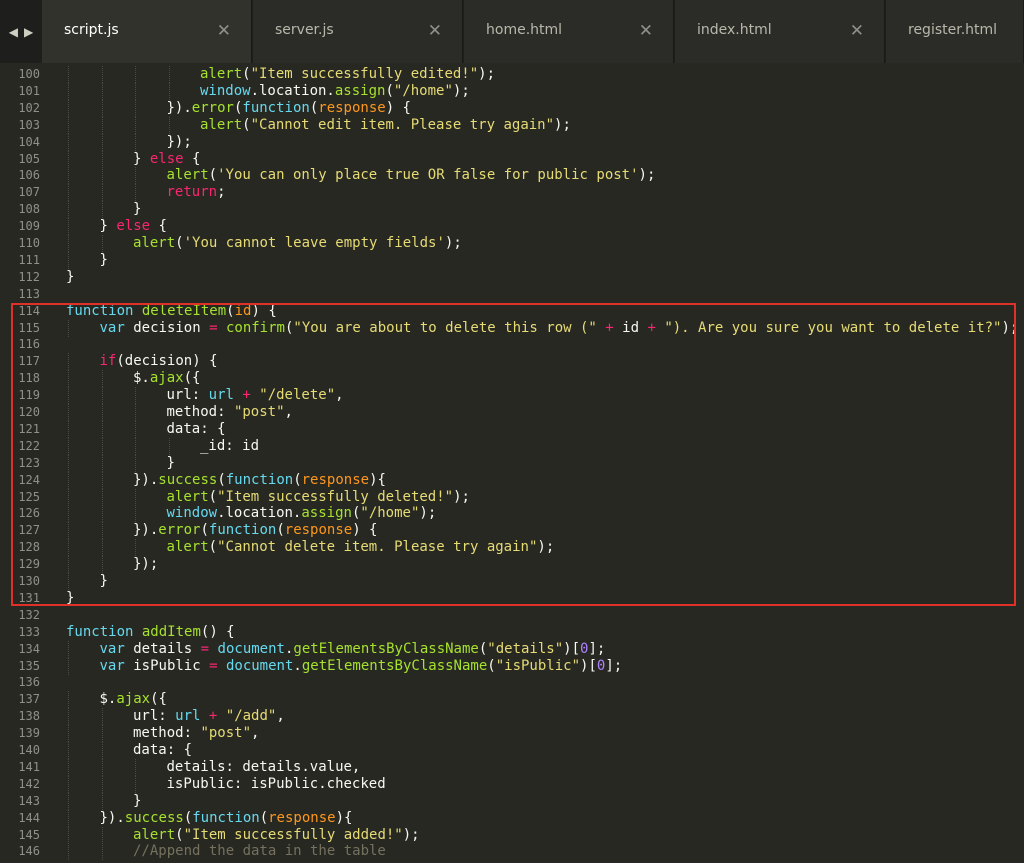  Describe the element at coordinates (512, 260) in the screenshot. I see `code-line: 111}` at that location.